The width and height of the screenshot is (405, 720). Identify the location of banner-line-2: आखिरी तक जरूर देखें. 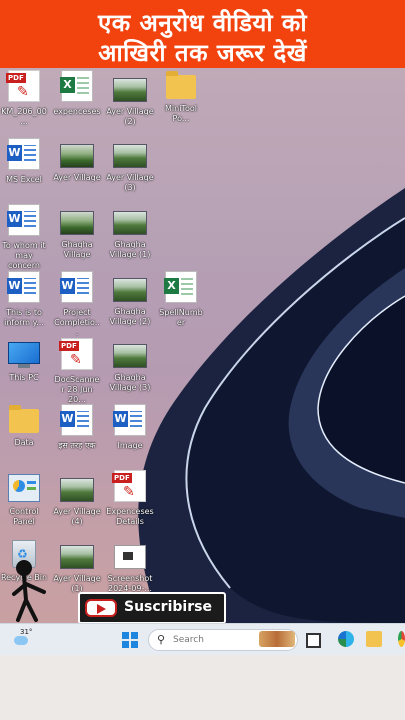
(202, 53).